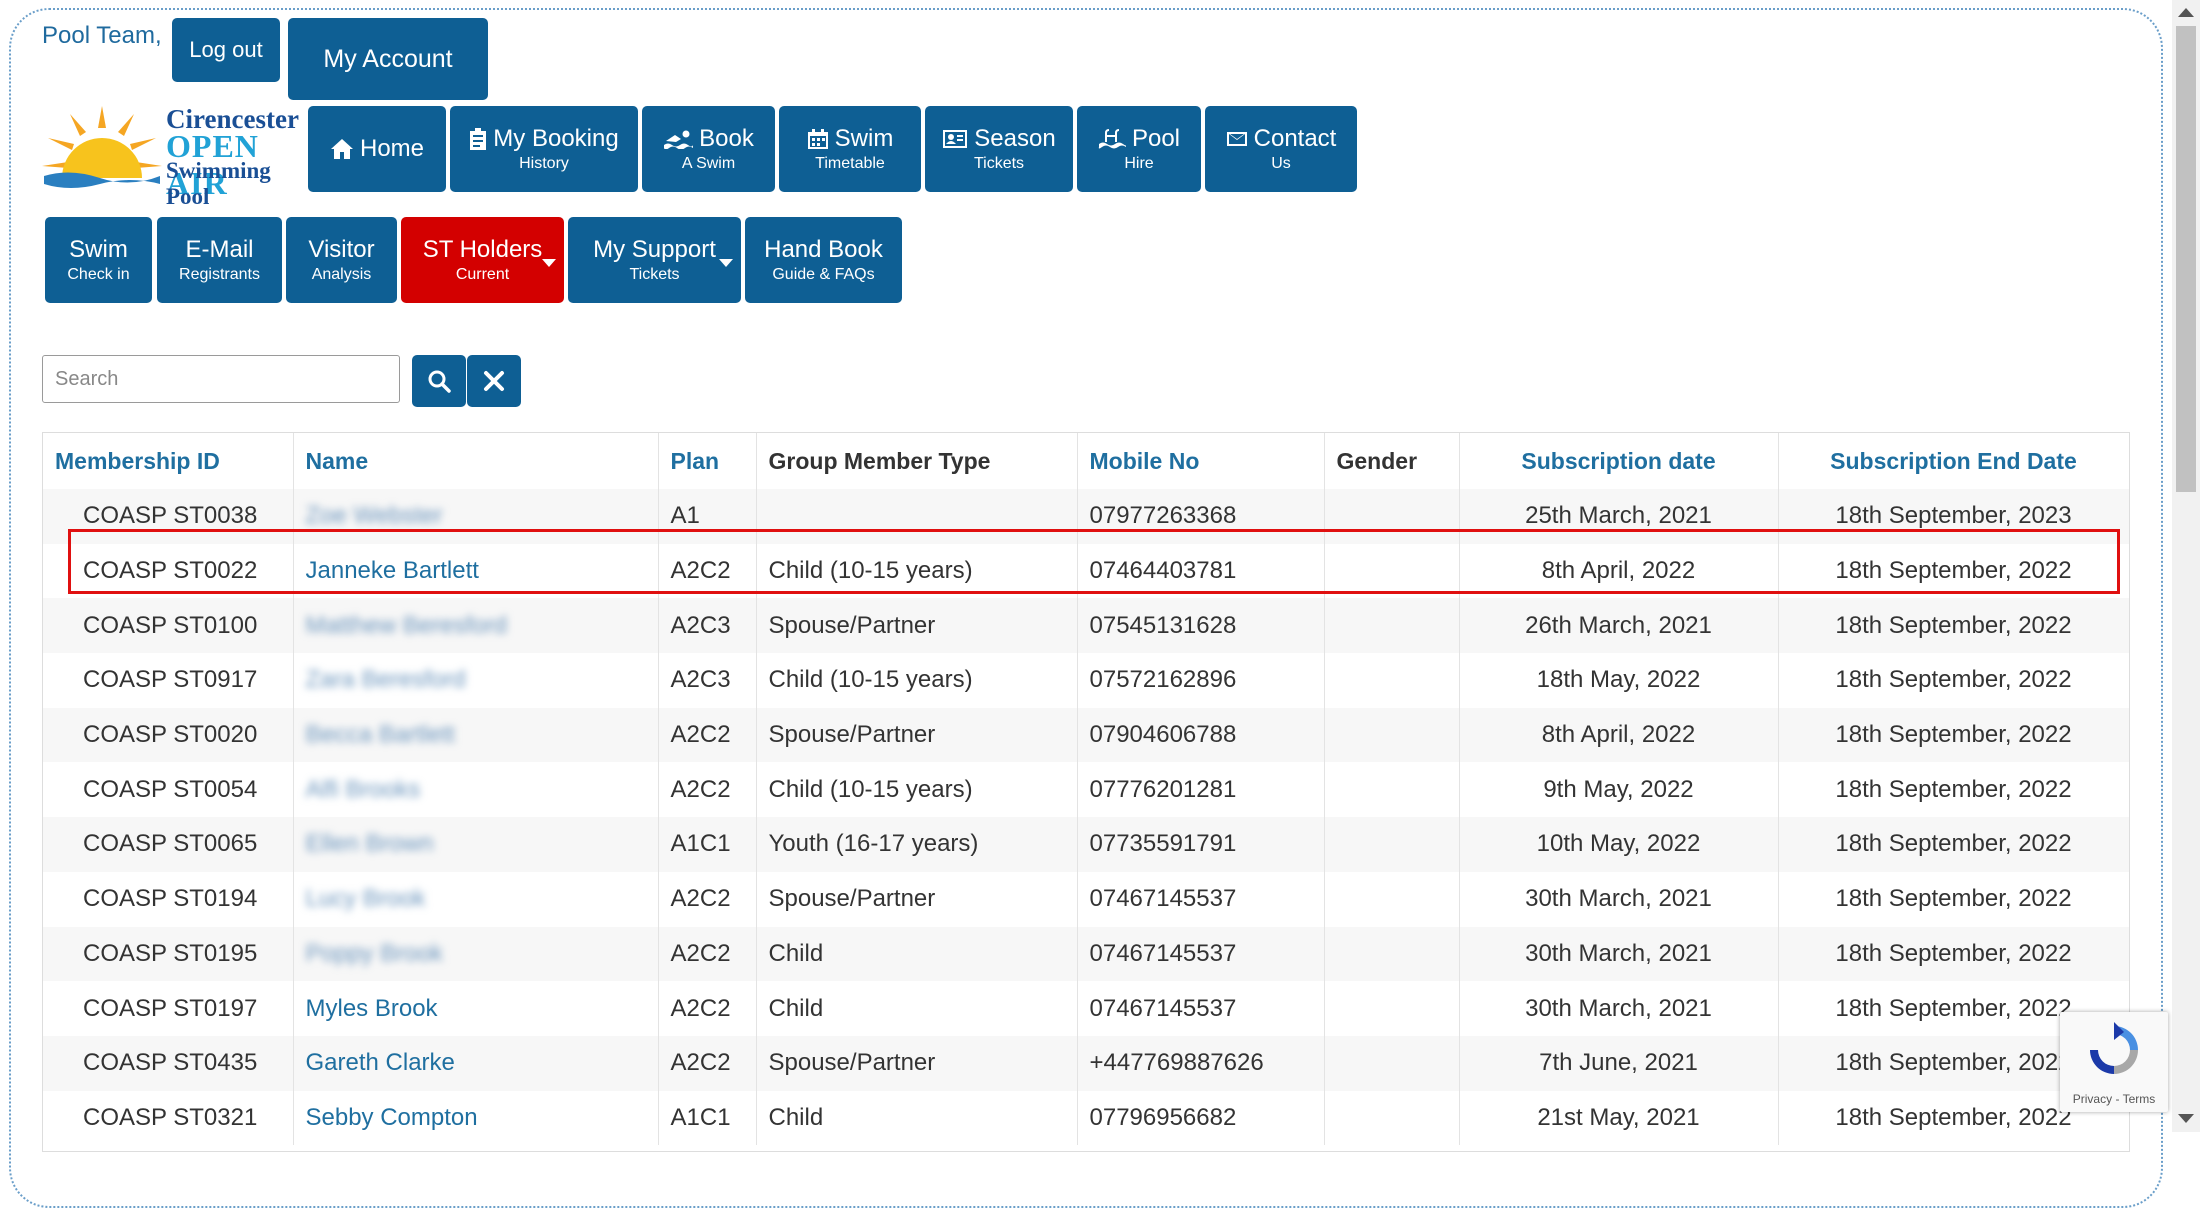 The height and width of the screenshot is (1208, 2200). Describe the element at coordinates (392, 570) in the screenshot. I see `member-name-link: Janneke Bartlett` at that location.